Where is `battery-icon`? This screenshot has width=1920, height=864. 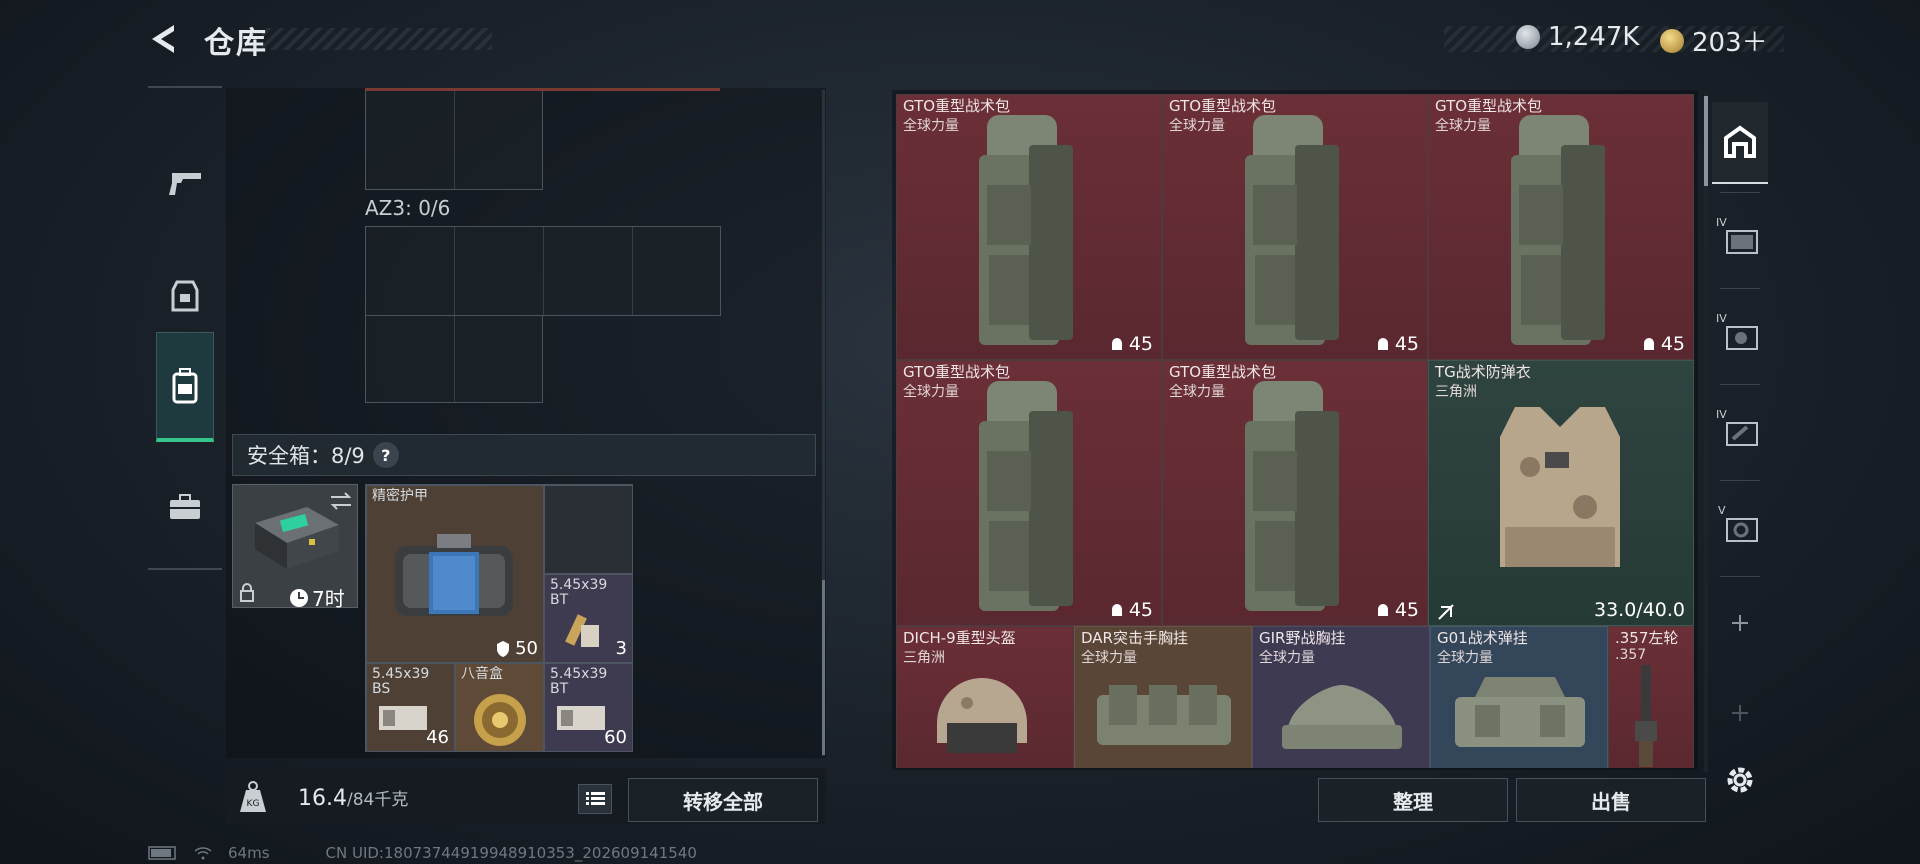
battery-icon is located at coordinates (162, 853).